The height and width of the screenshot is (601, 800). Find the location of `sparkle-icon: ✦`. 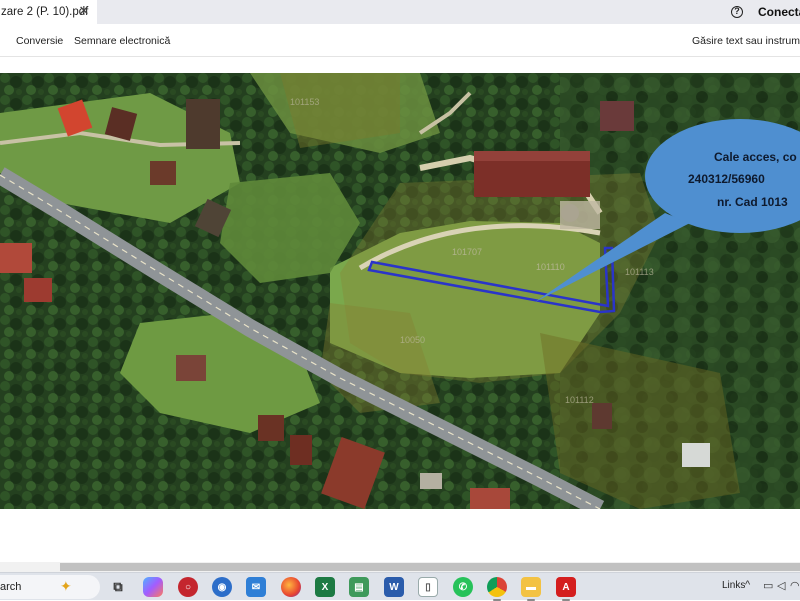

sparkle-icon: ✦ is located at coordinates (66, 586).